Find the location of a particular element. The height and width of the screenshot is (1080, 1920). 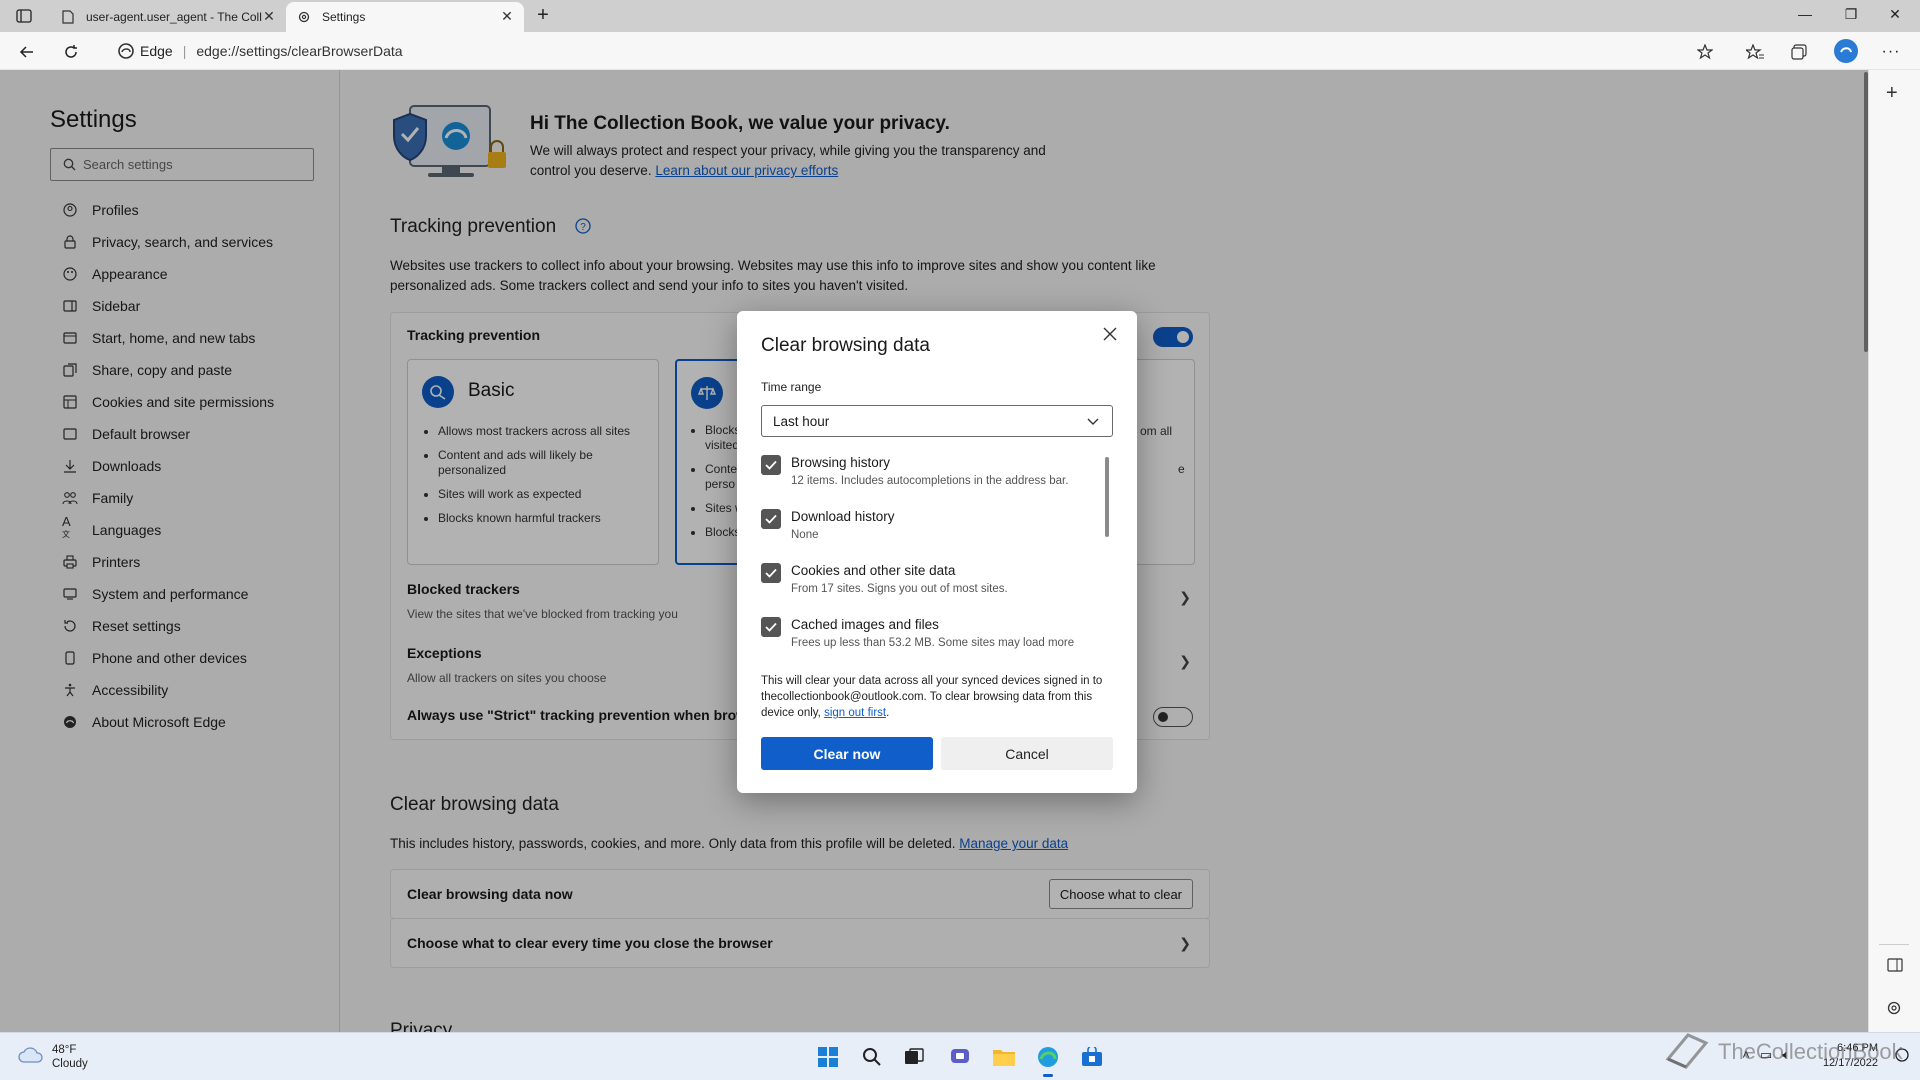

clock-time: 6:46 PM is located at coordinates (1857, 1048).